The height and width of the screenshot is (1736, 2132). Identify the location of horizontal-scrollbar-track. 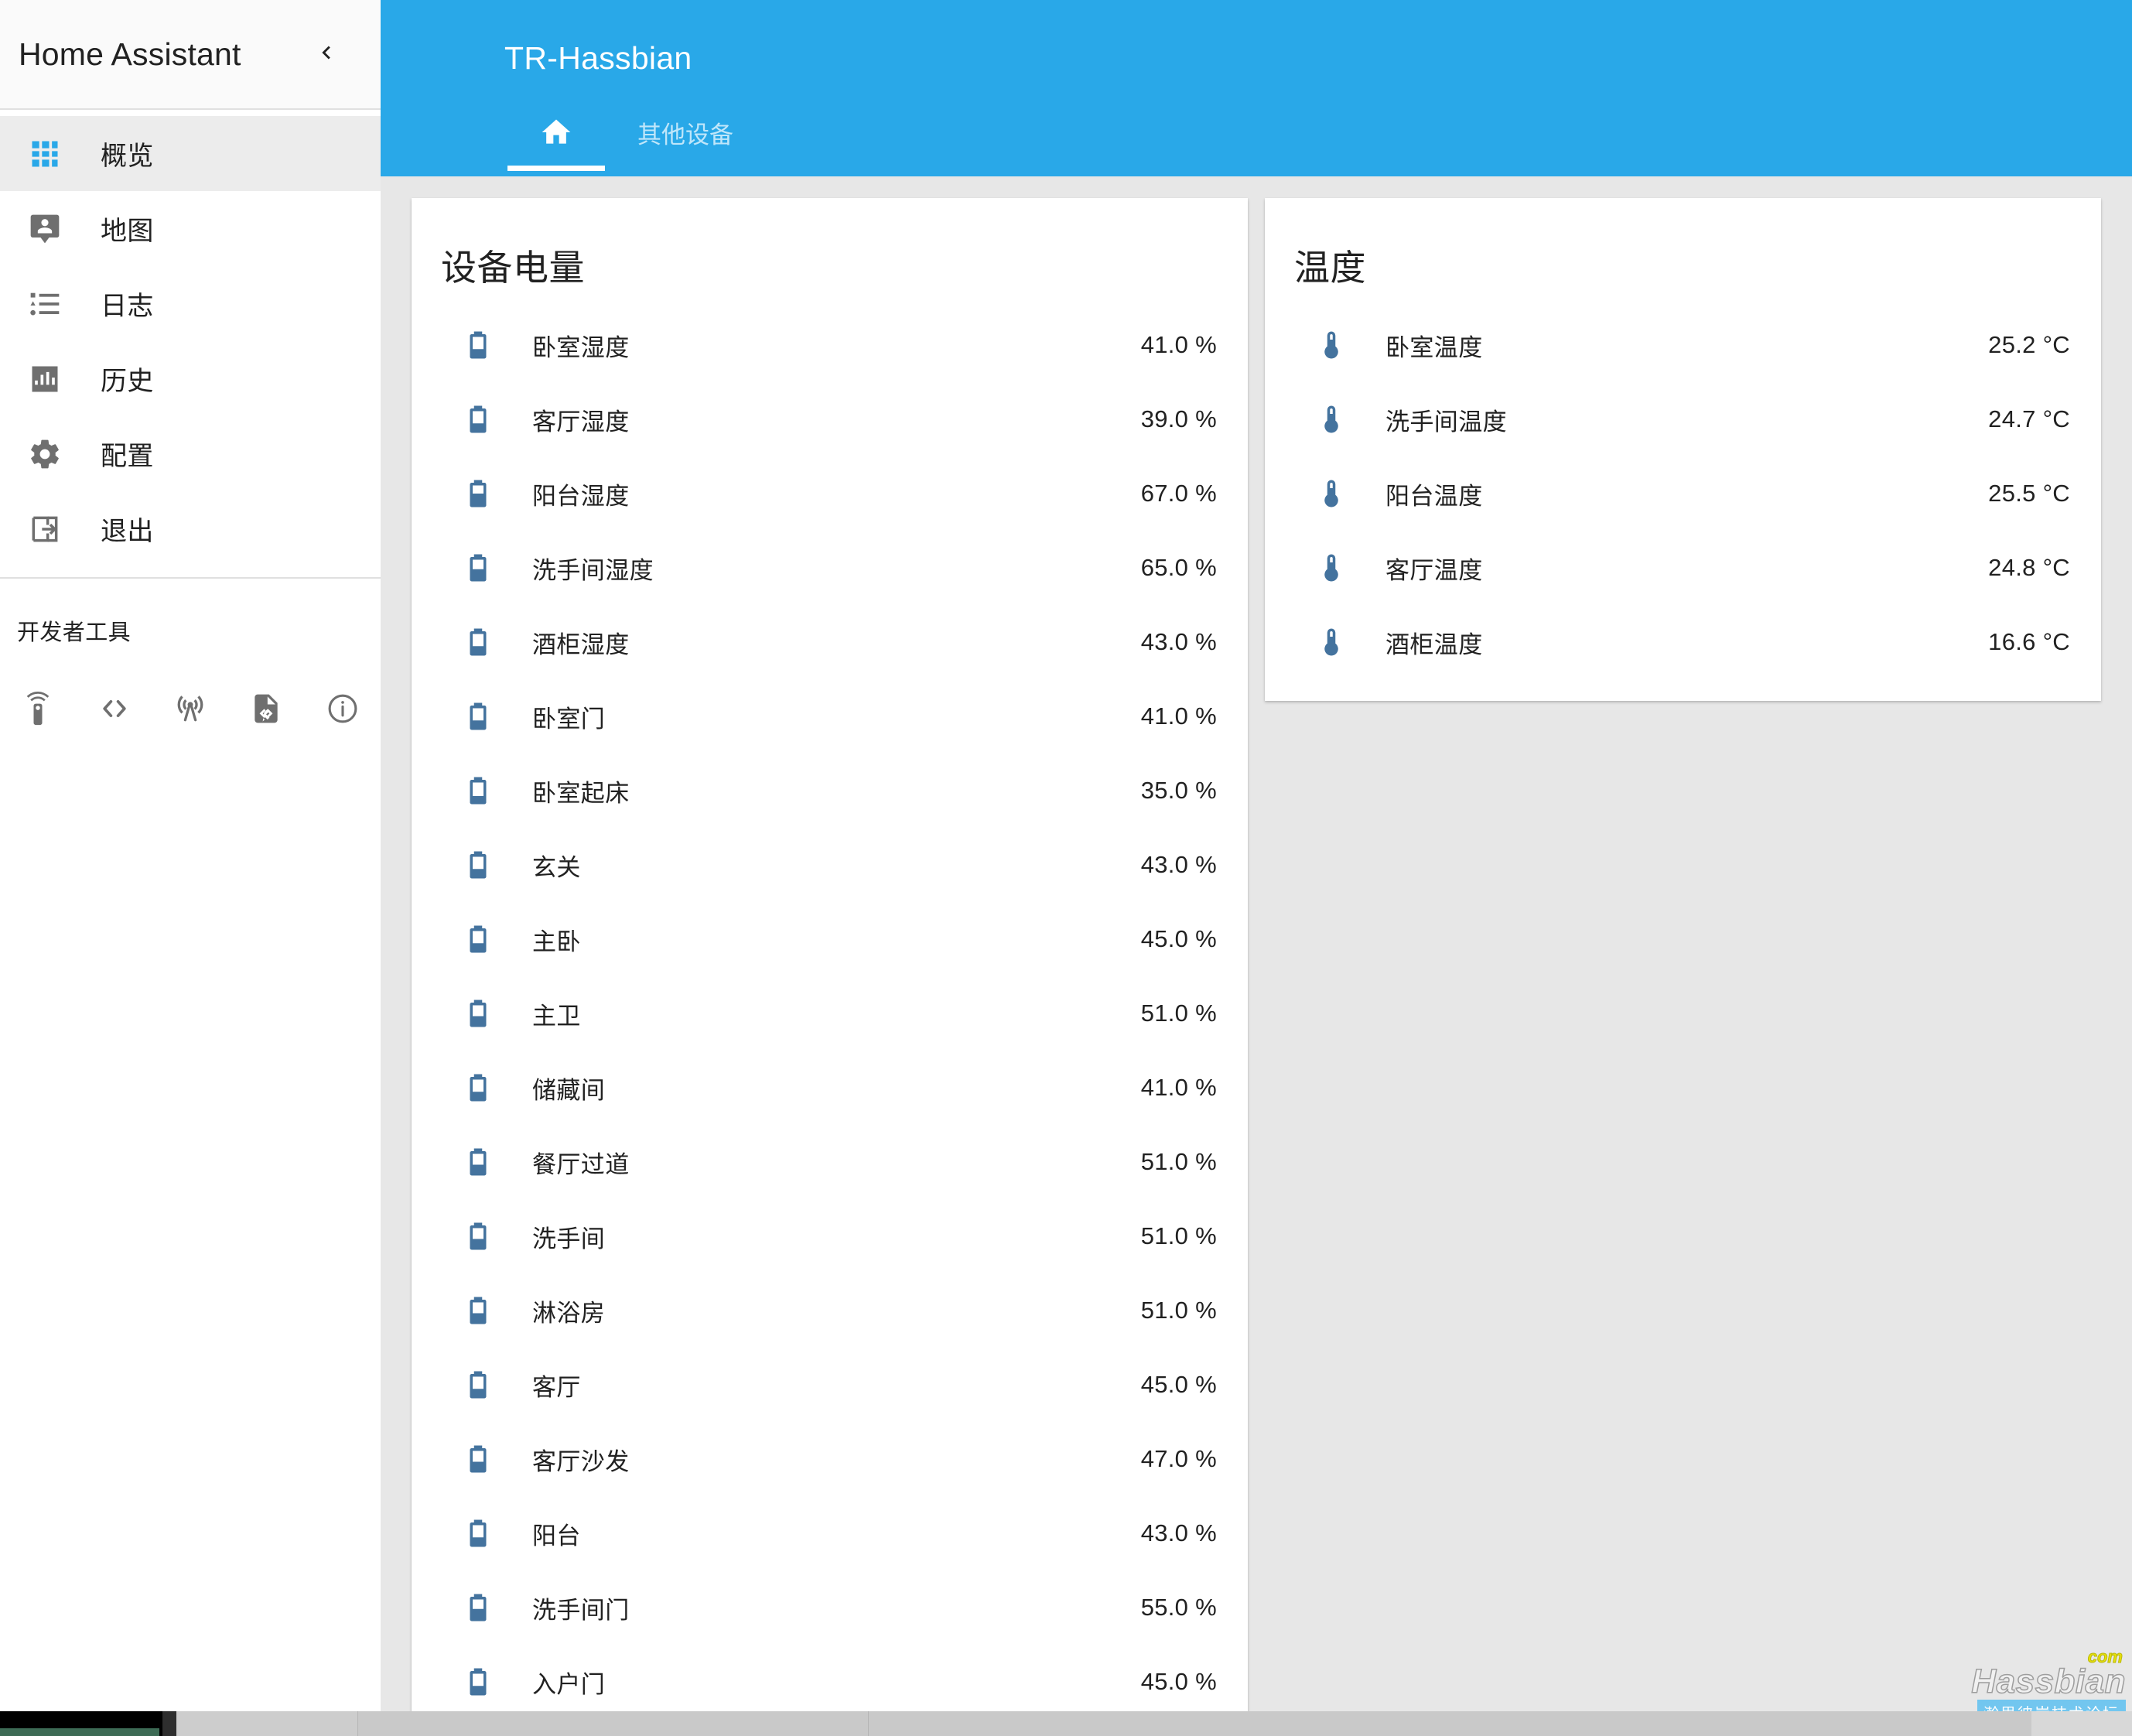
(1450, 1723).